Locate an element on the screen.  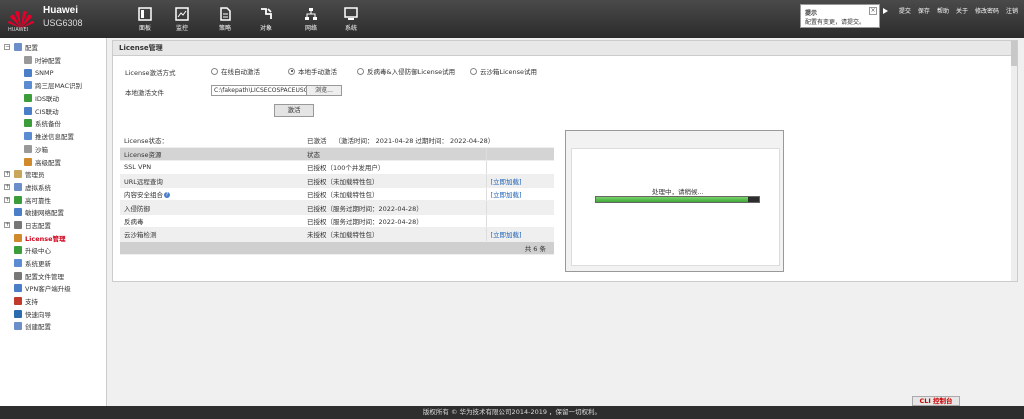
resource-name: URL远程查询 is located at coordinates (211, 181).